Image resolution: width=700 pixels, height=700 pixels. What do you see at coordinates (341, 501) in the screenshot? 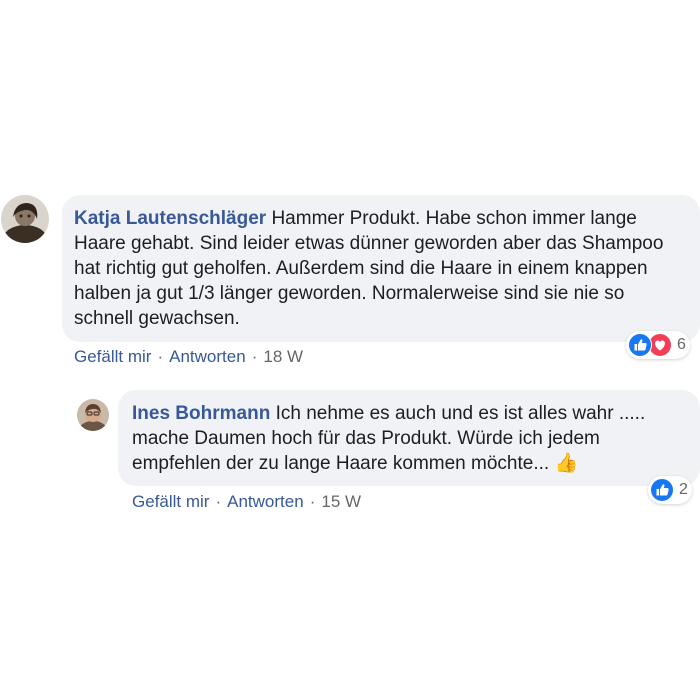
I see `comment-timestamp: 15 W` at bounding box center [341, 501].